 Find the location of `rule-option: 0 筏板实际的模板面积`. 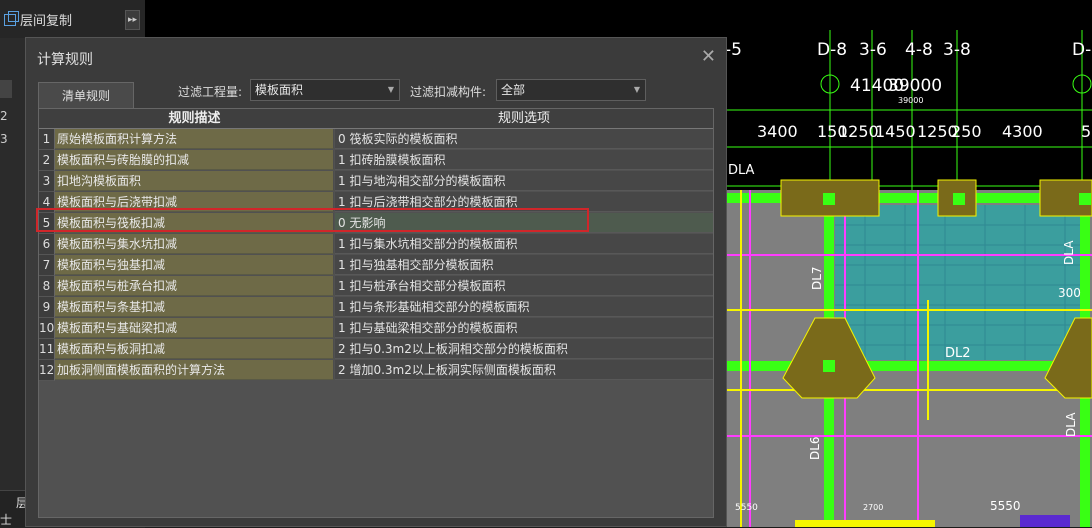

rule-option: 0 筏板实际的模板面积 is located at coordinates (524, 139).